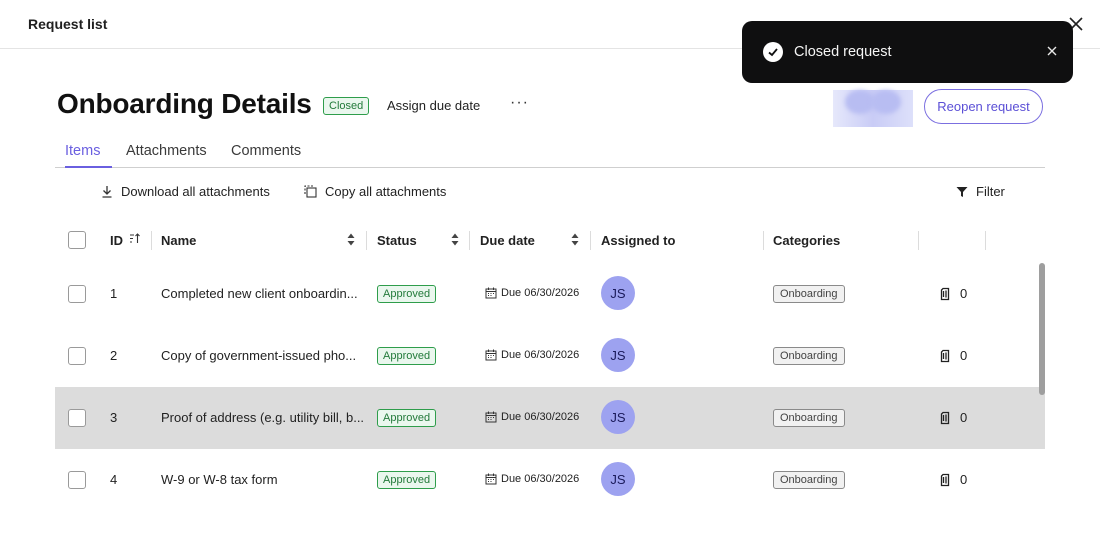  I want to click on row-id: 1, so click(114, 293).